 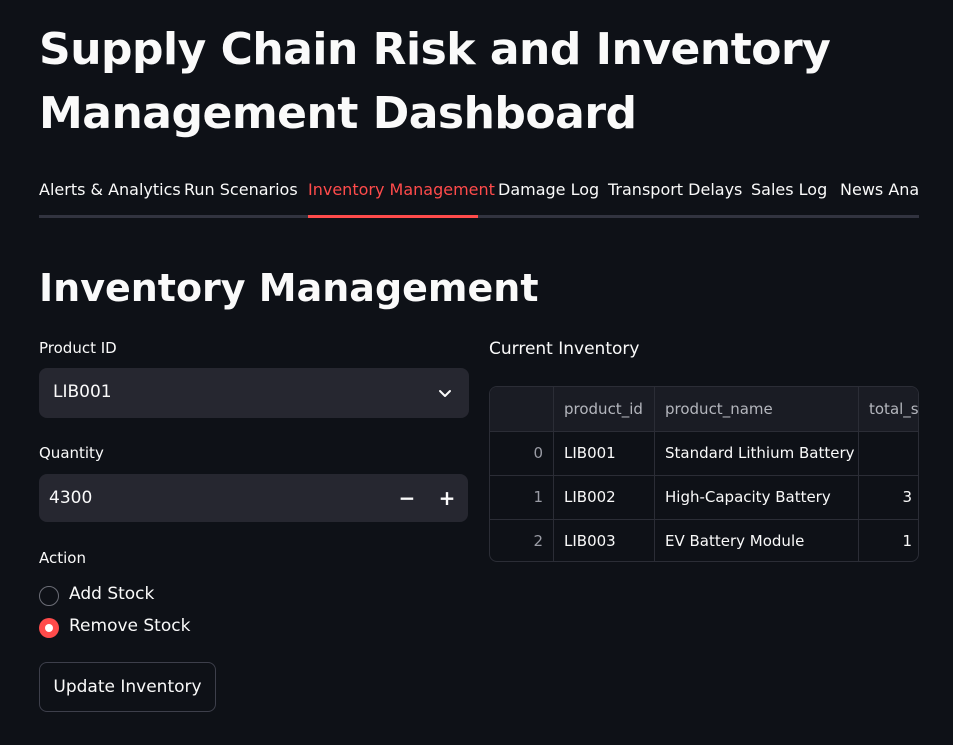 What do you see at coordinates (49, 628) in the screenshot?
I see `radio-selected-icon` at bounding box center [49, 628].